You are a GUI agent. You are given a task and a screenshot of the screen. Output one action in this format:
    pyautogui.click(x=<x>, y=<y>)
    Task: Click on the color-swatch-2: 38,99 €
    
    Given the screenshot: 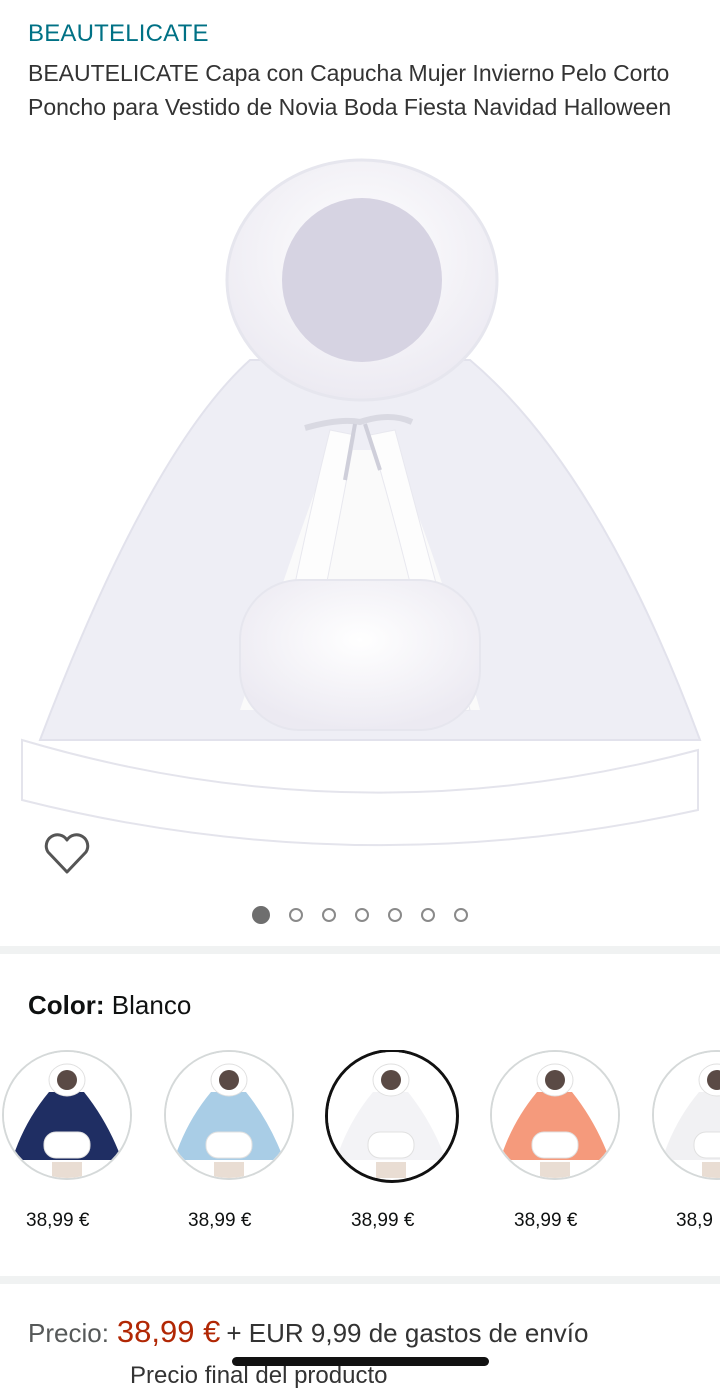 What is the action you would take?
    pyautogui.click(x=392, y=1140)
    